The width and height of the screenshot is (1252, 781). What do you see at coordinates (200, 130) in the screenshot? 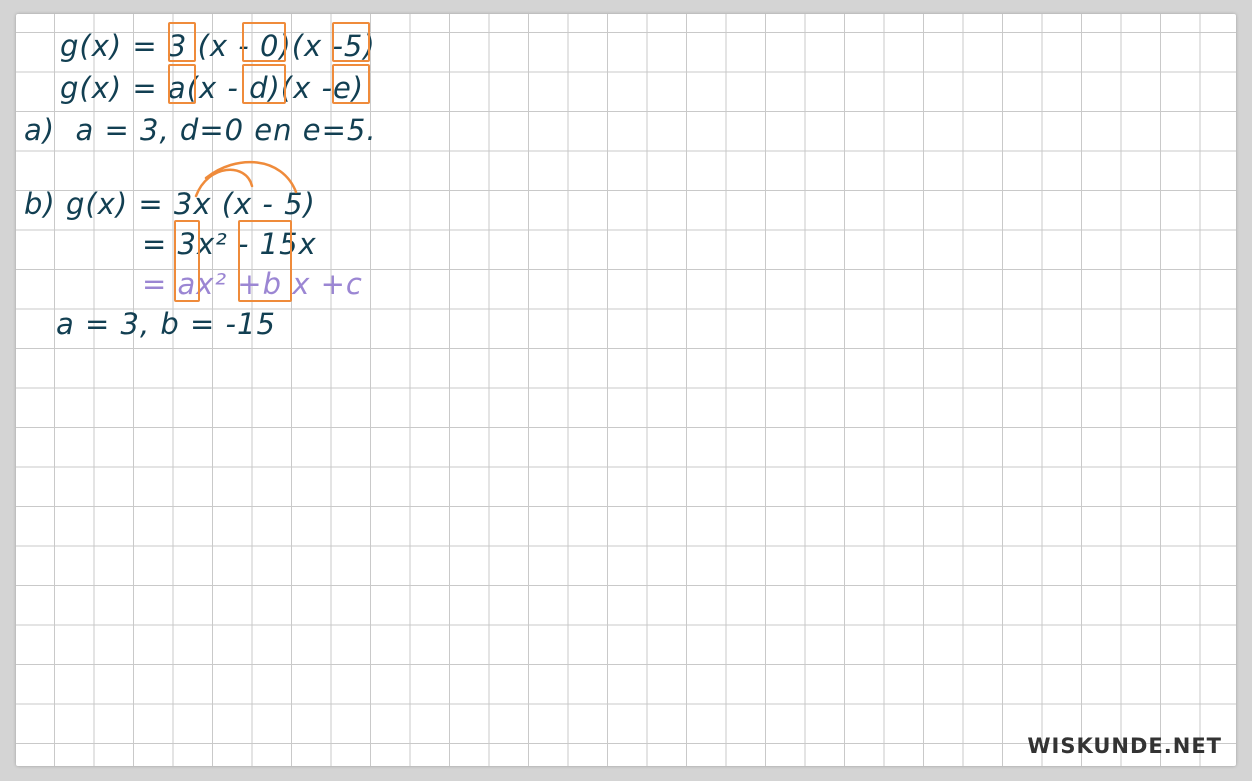
I see `answer-a-line: a) a = 3, d=0 en e=5.` at bounding box center [200, 130].